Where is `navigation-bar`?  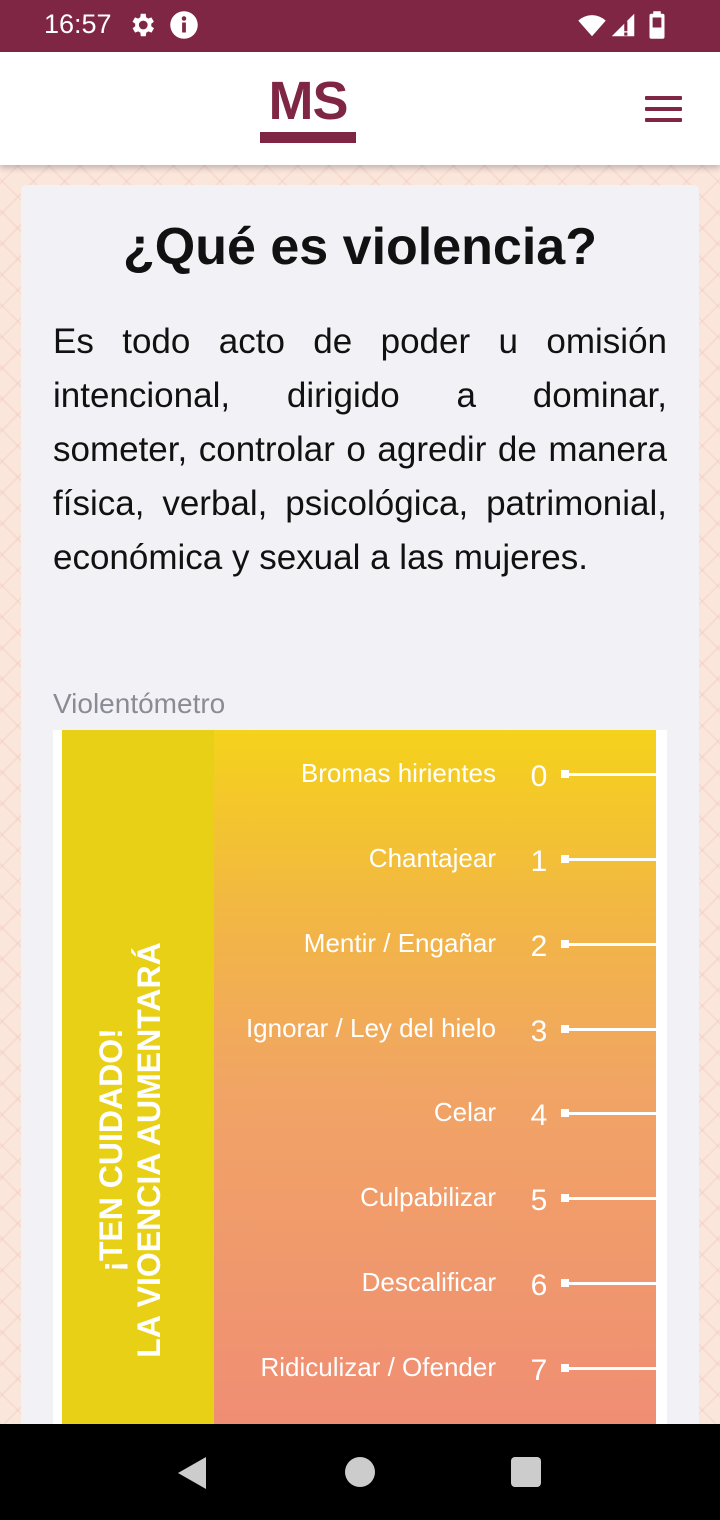 navigation-bar is located at coordinates (360, 1472).